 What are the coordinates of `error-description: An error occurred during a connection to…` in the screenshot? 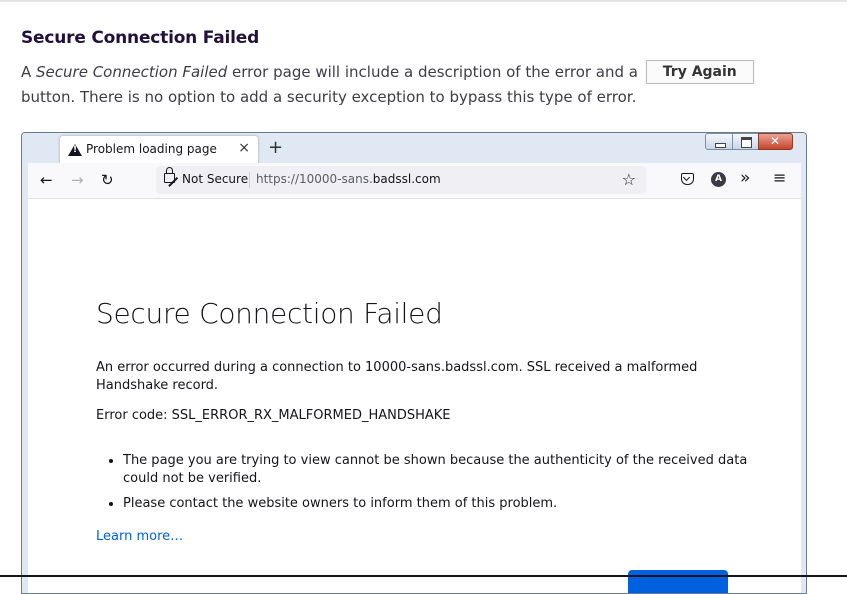 It's located at (397, 376).